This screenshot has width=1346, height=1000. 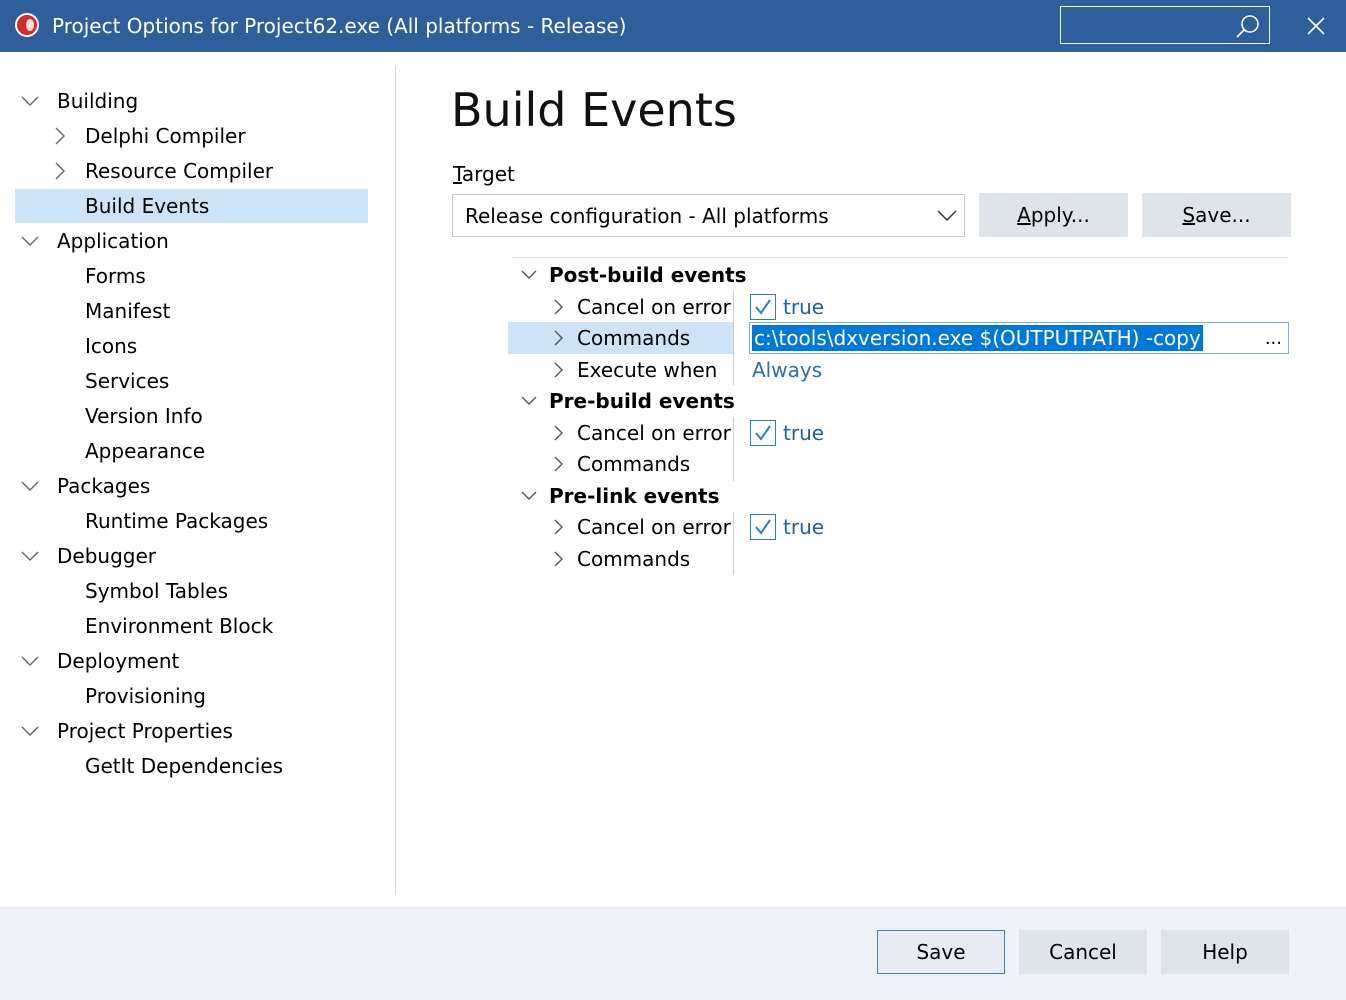 I want to click on help-button: Help, so click(x=1225, y=952).